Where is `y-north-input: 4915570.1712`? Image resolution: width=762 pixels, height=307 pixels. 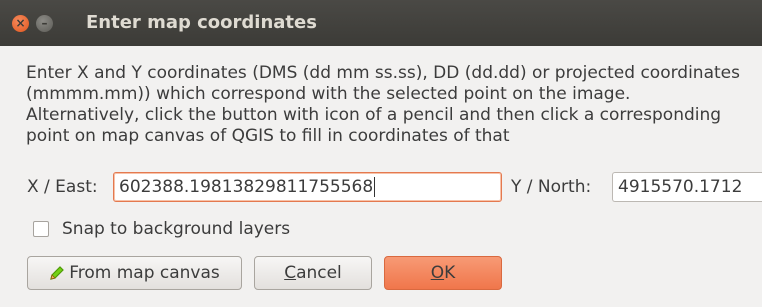
y-north-input: 4915570.1712 is located at coordinates (687, 187).